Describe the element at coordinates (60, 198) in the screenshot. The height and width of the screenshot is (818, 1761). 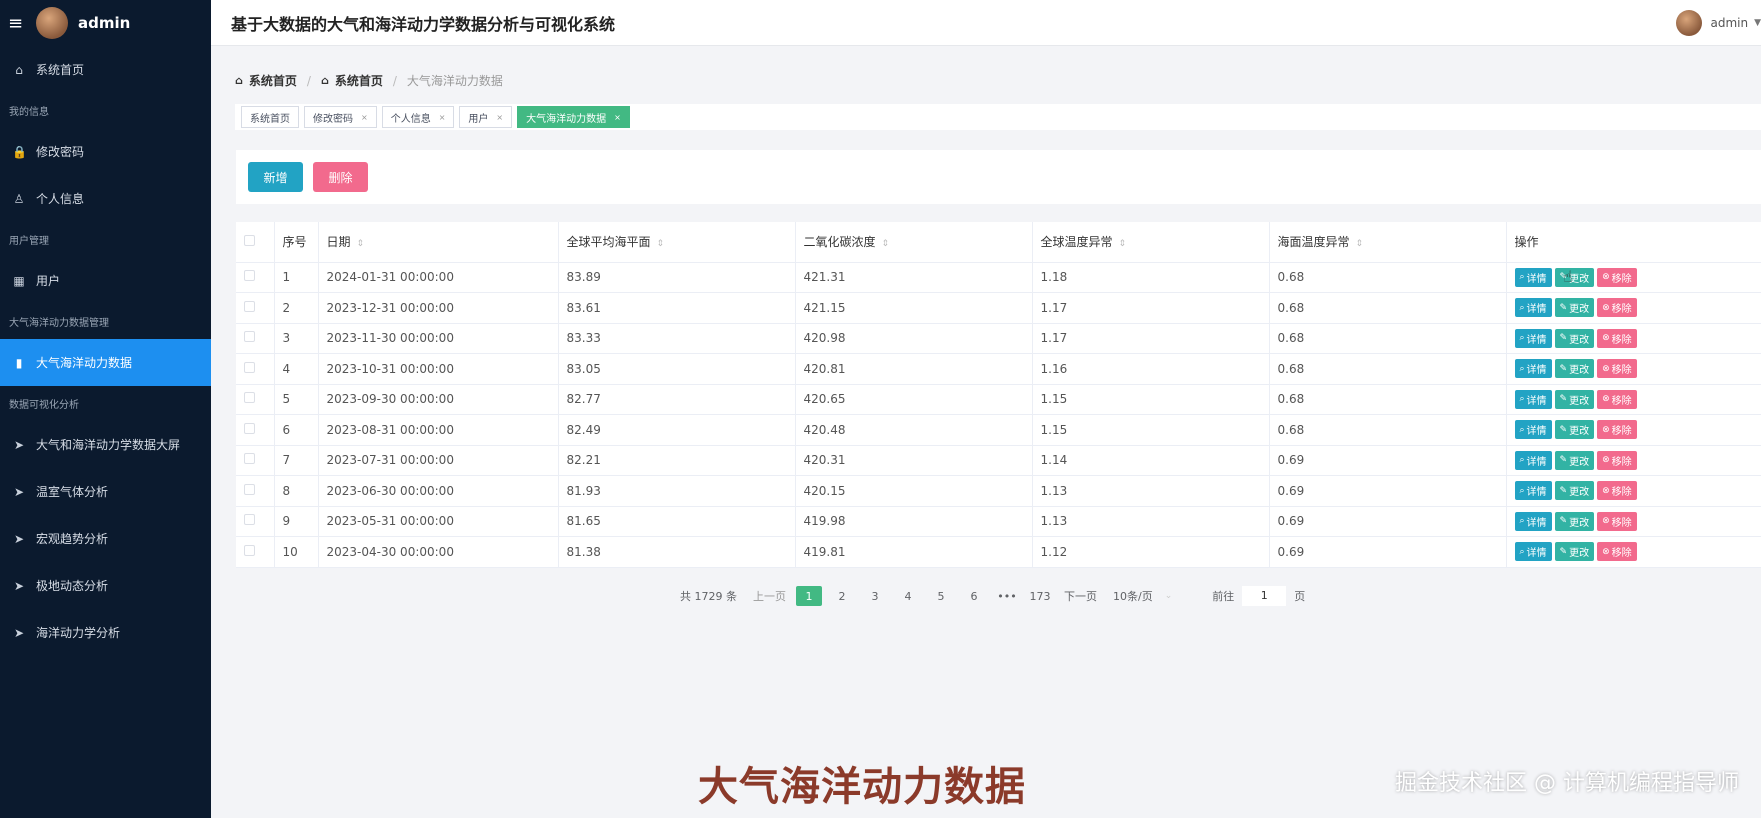
I see `sidebar-item-label: 个人信息` at that location.